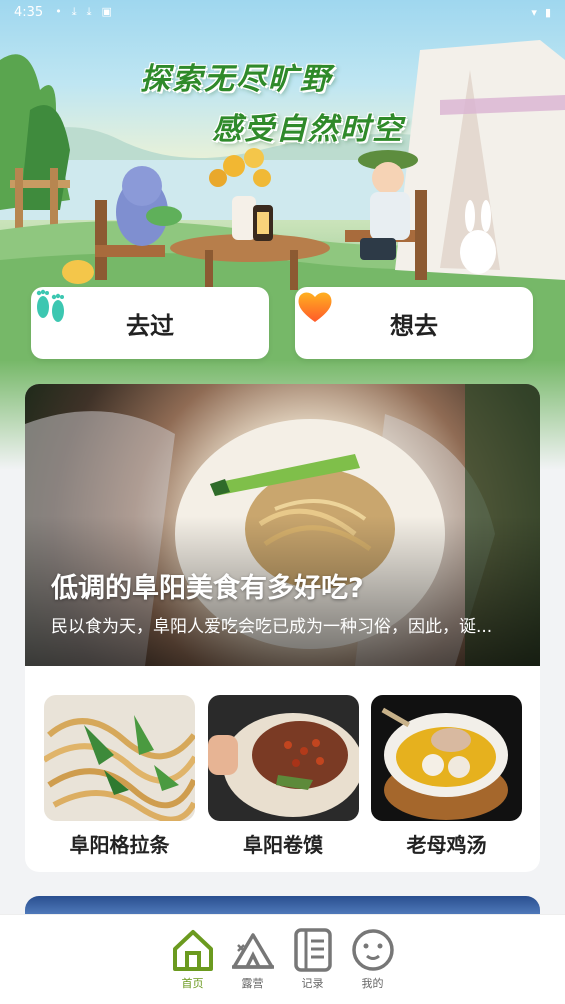  Describe the element at coordinates (150, 325) in the screenshot. I see `visited-label: 去过` at that location.